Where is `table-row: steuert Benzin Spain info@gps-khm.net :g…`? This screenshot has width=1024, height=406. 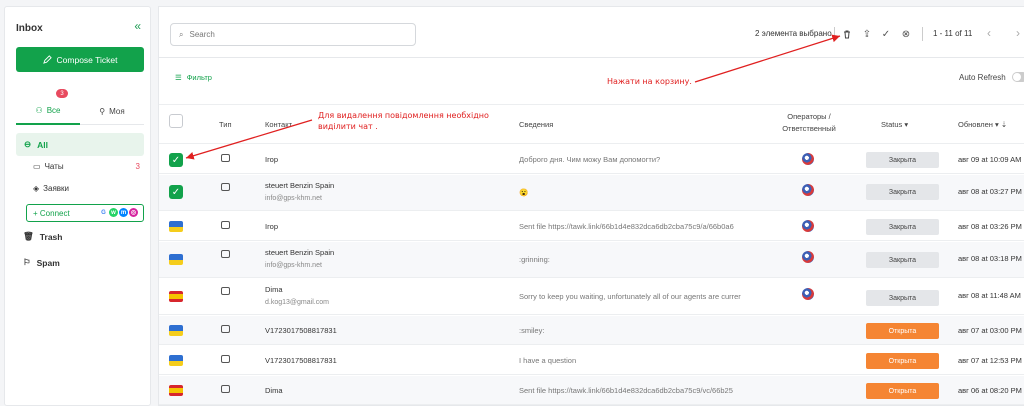 table-row: steuert Benzin Spain info@gps-khm.net :g… is located at coordinates (591, 260).